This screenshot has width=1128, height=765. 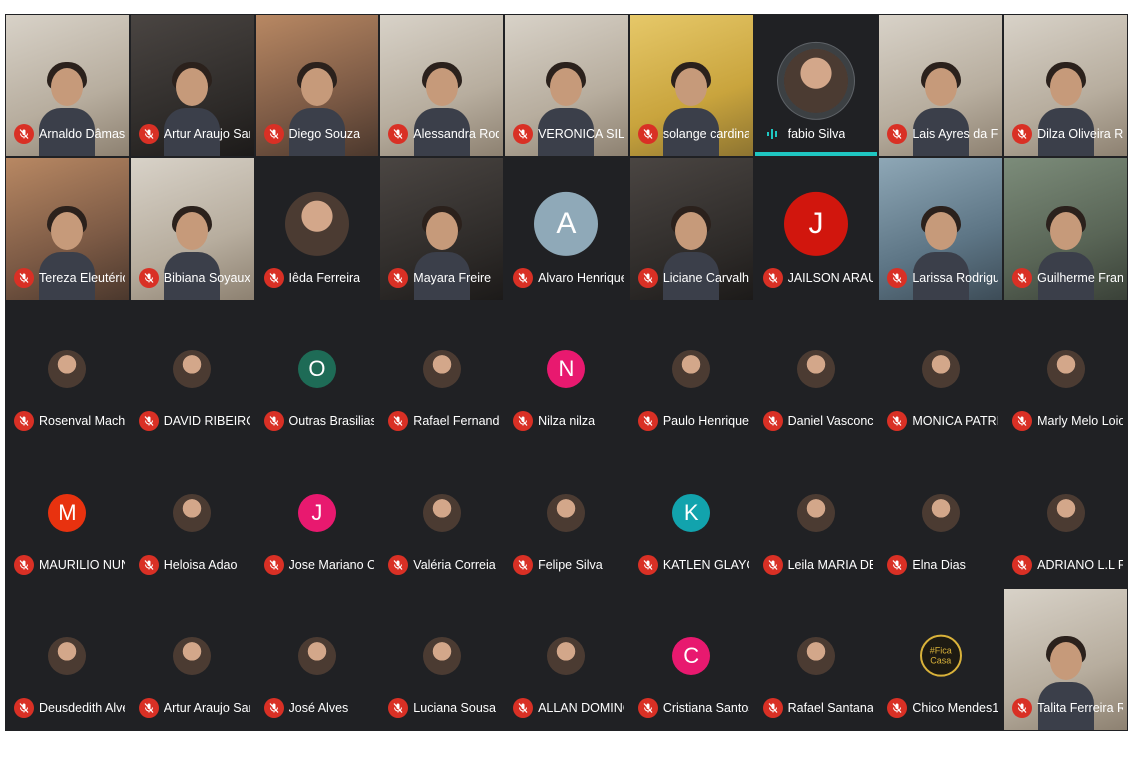 I want to click on participant-tile: Tereza Eleutério, so click(x=67, y=229).